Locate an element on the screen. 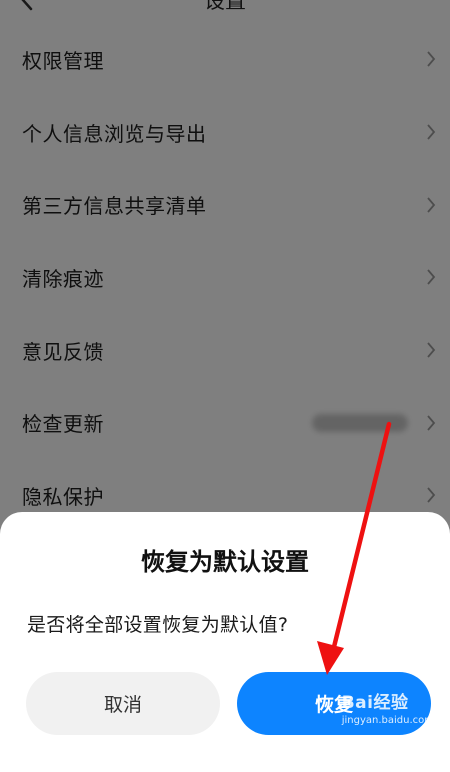  baidu-jingyan-watermark: Bai经验 jingyan.baidu.com is located at coordinates (388, 707).